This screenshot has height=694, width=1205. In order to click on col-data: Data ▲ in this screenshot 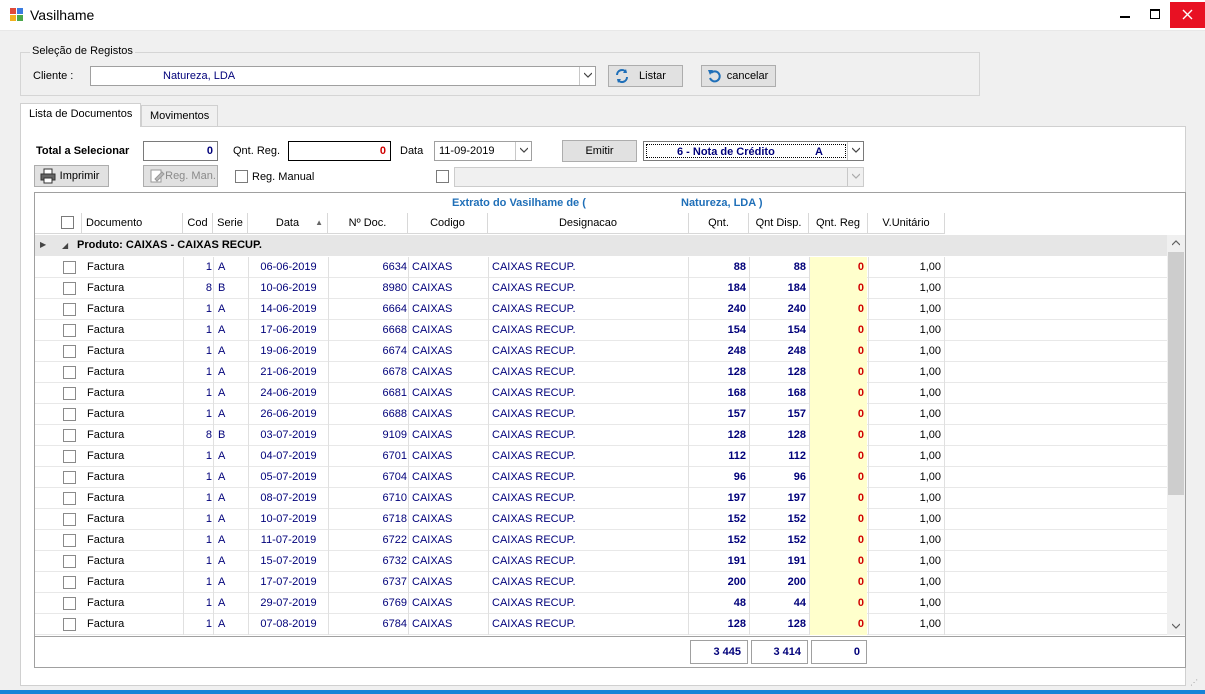, I will do `click(288, 223)`.